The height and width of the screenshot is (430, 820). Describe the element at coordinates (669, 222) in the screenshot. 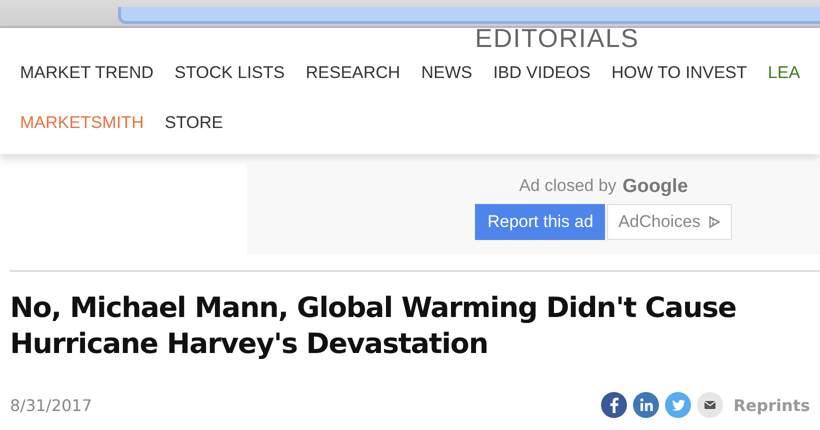

I see `adchoices-button: AdChoices` at that location.